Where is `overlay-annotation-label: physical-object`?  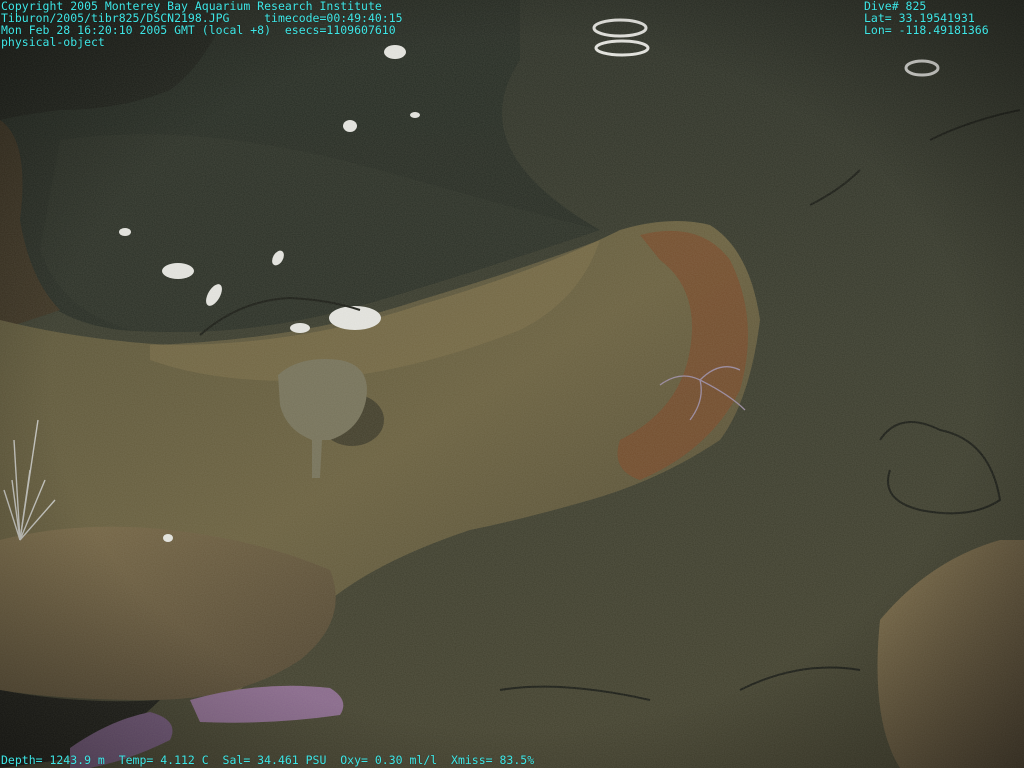
overlay-annotation-label: physical-object is located at coordinates (53, 42).